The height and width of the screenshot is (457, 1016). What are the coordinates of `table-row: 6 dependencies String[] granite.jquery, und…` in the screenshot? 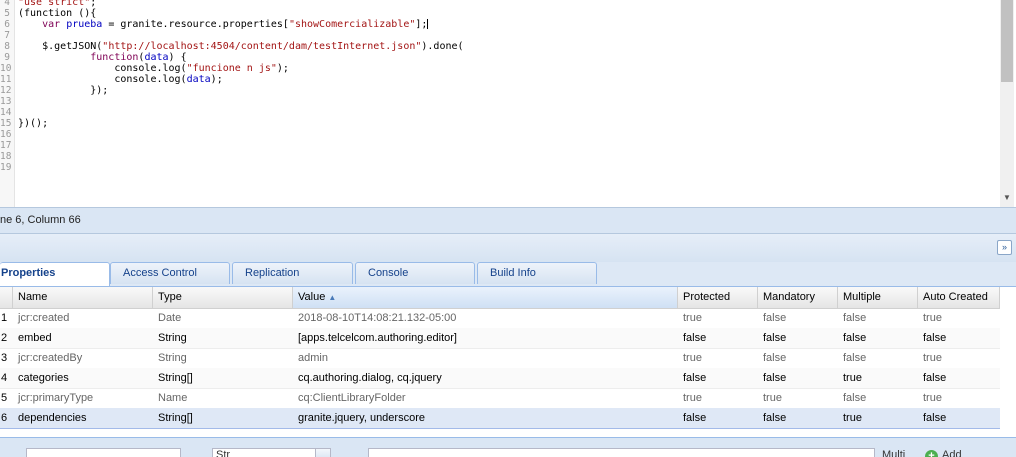 It's located at (500, 418).